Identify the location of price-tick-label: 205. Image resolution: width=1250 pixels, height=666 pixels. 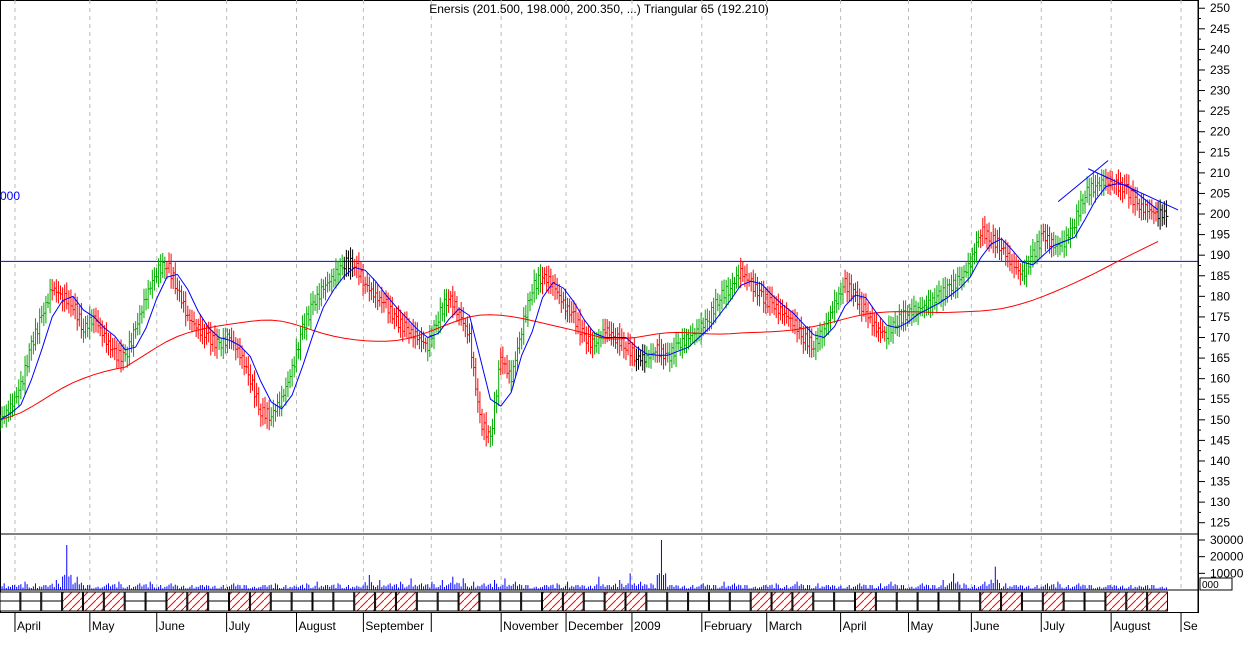
(1220, 193).